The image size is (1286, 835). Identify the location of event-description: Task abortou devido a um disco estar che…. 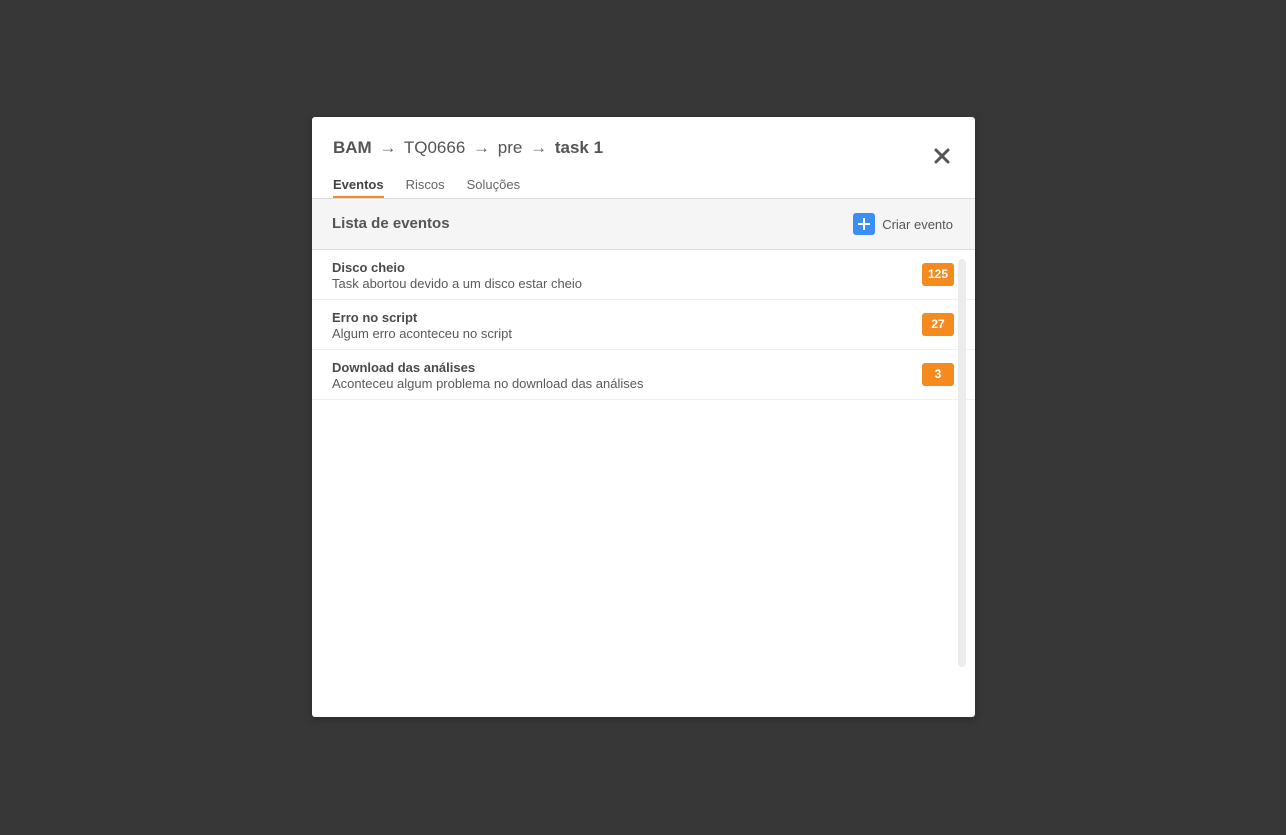
(457, 283).